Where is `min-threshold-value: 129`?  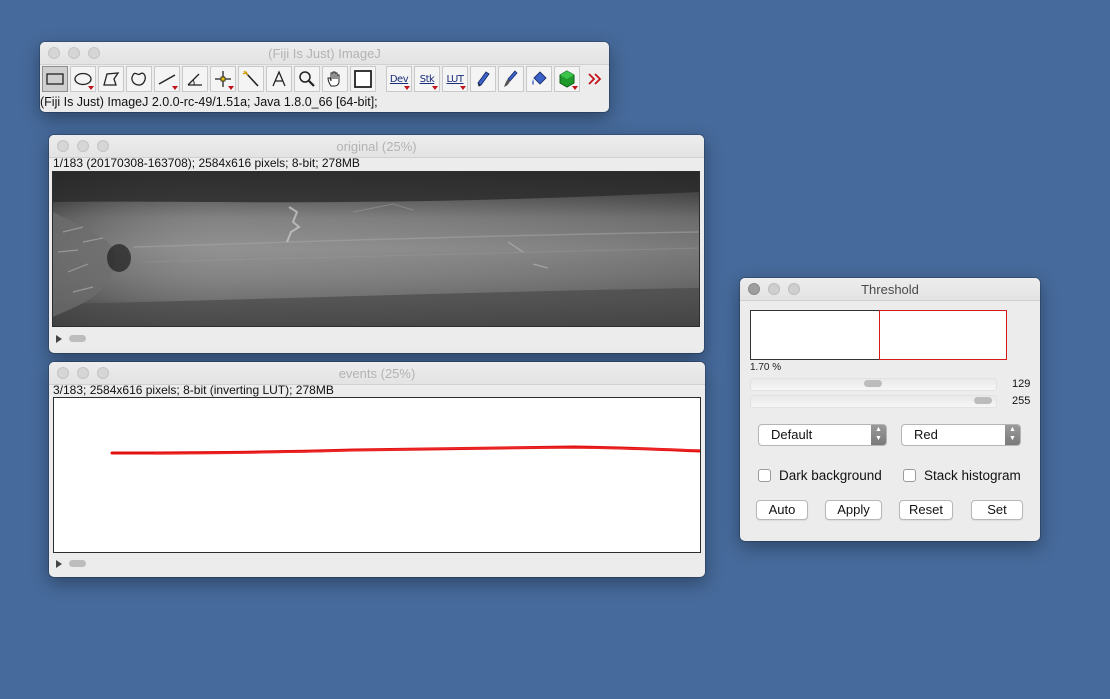 min-threshold-value: 129 is located at coordinates (1021, 384).